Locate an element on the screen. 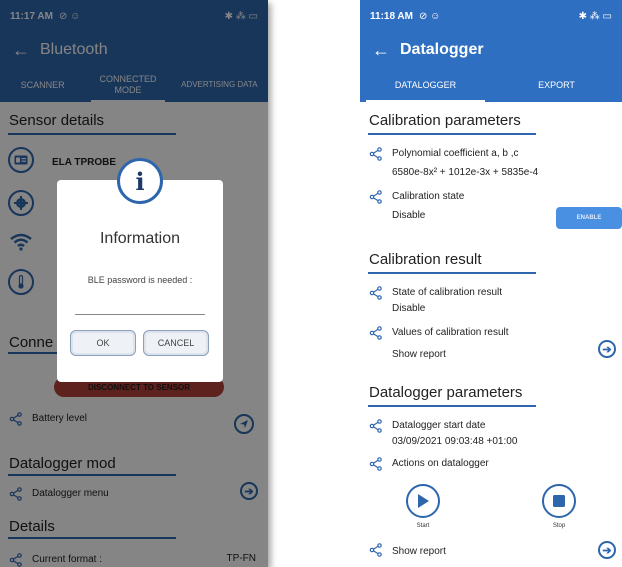 This screenshot has height=567, width=622. datalogger-show-report-row: Show report ➔ is located at coordinates (491, 550).